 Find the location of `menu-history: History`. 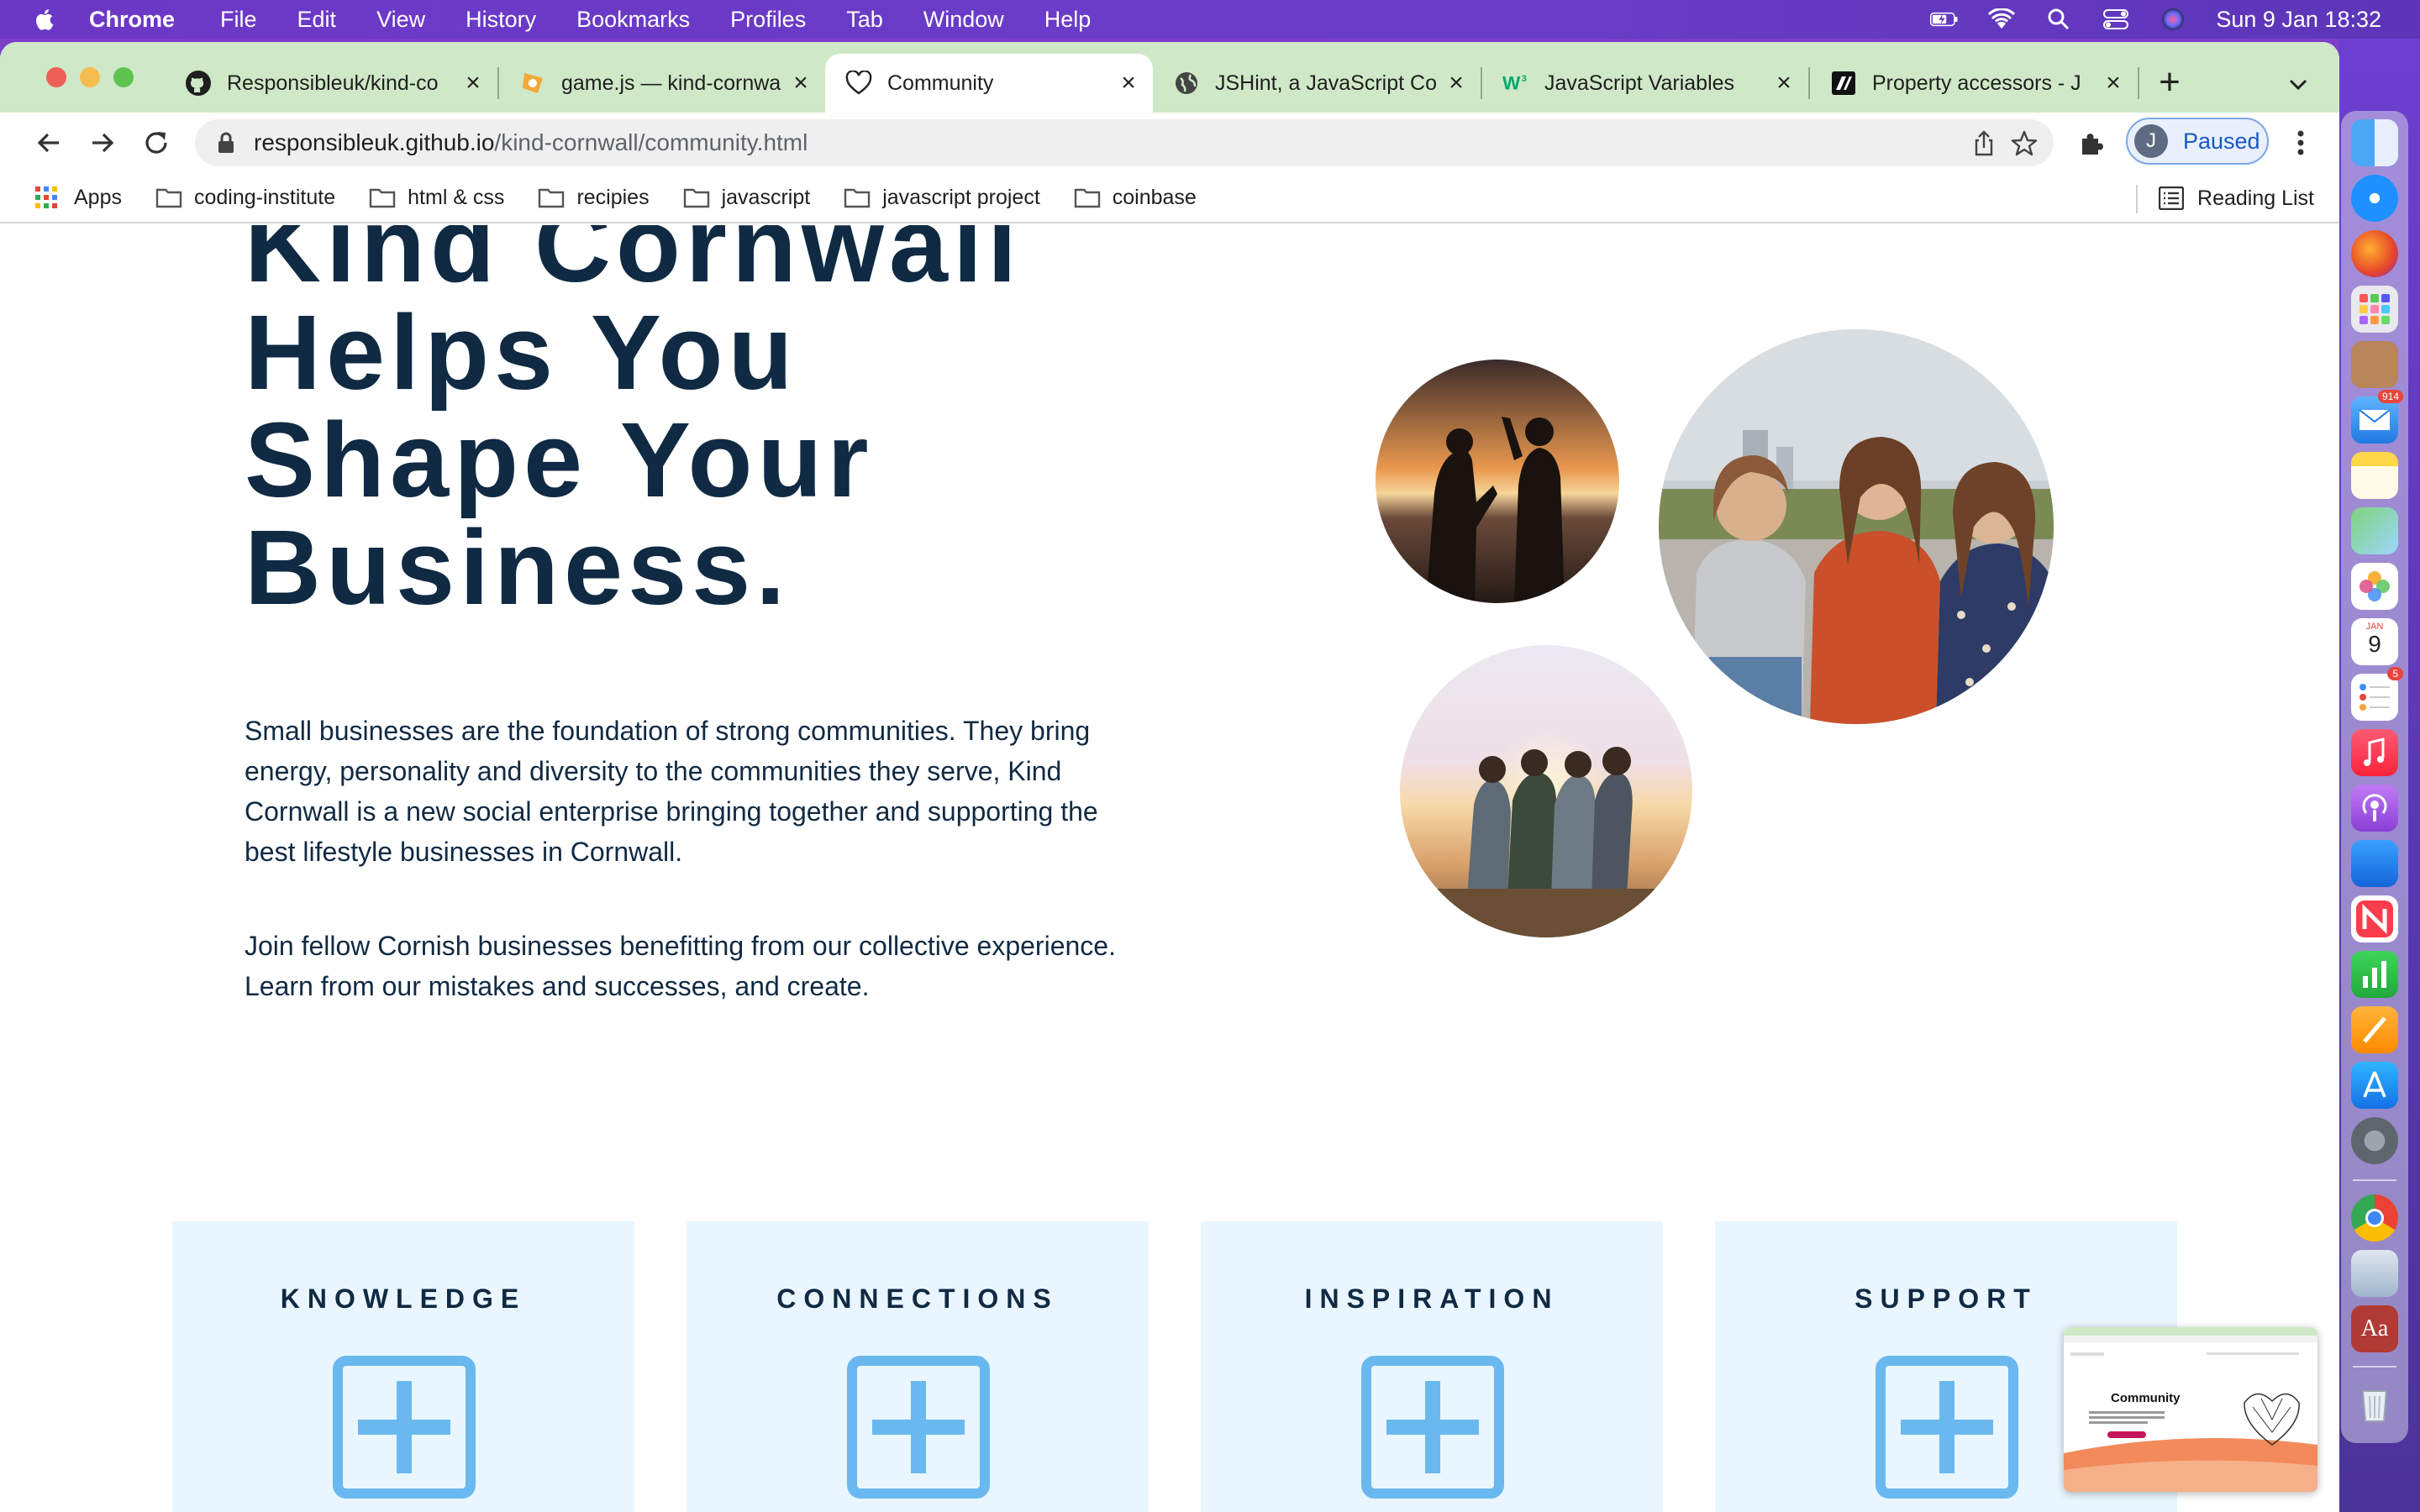

menu-history: History is located at coordinates (501, 20).